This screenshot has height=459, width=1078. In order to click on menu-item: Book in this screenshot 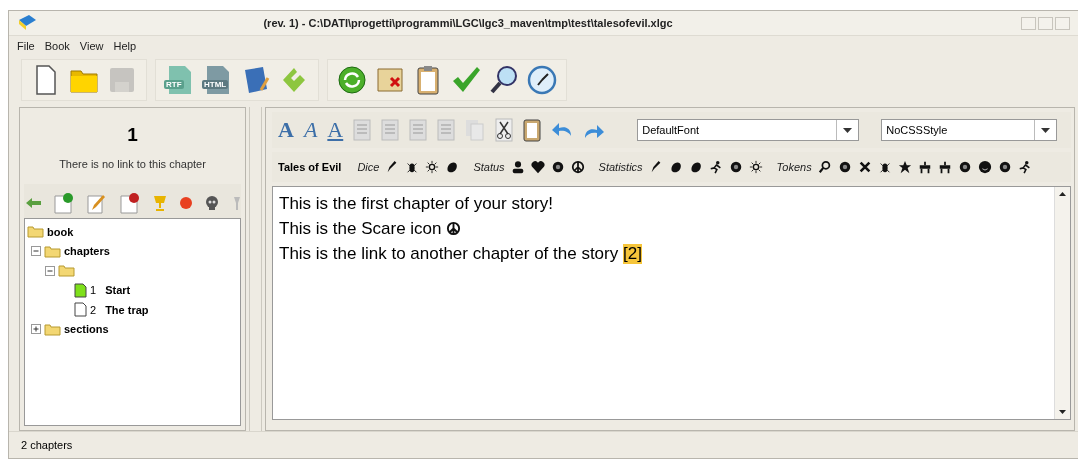, I will do `click(57, 46)`.